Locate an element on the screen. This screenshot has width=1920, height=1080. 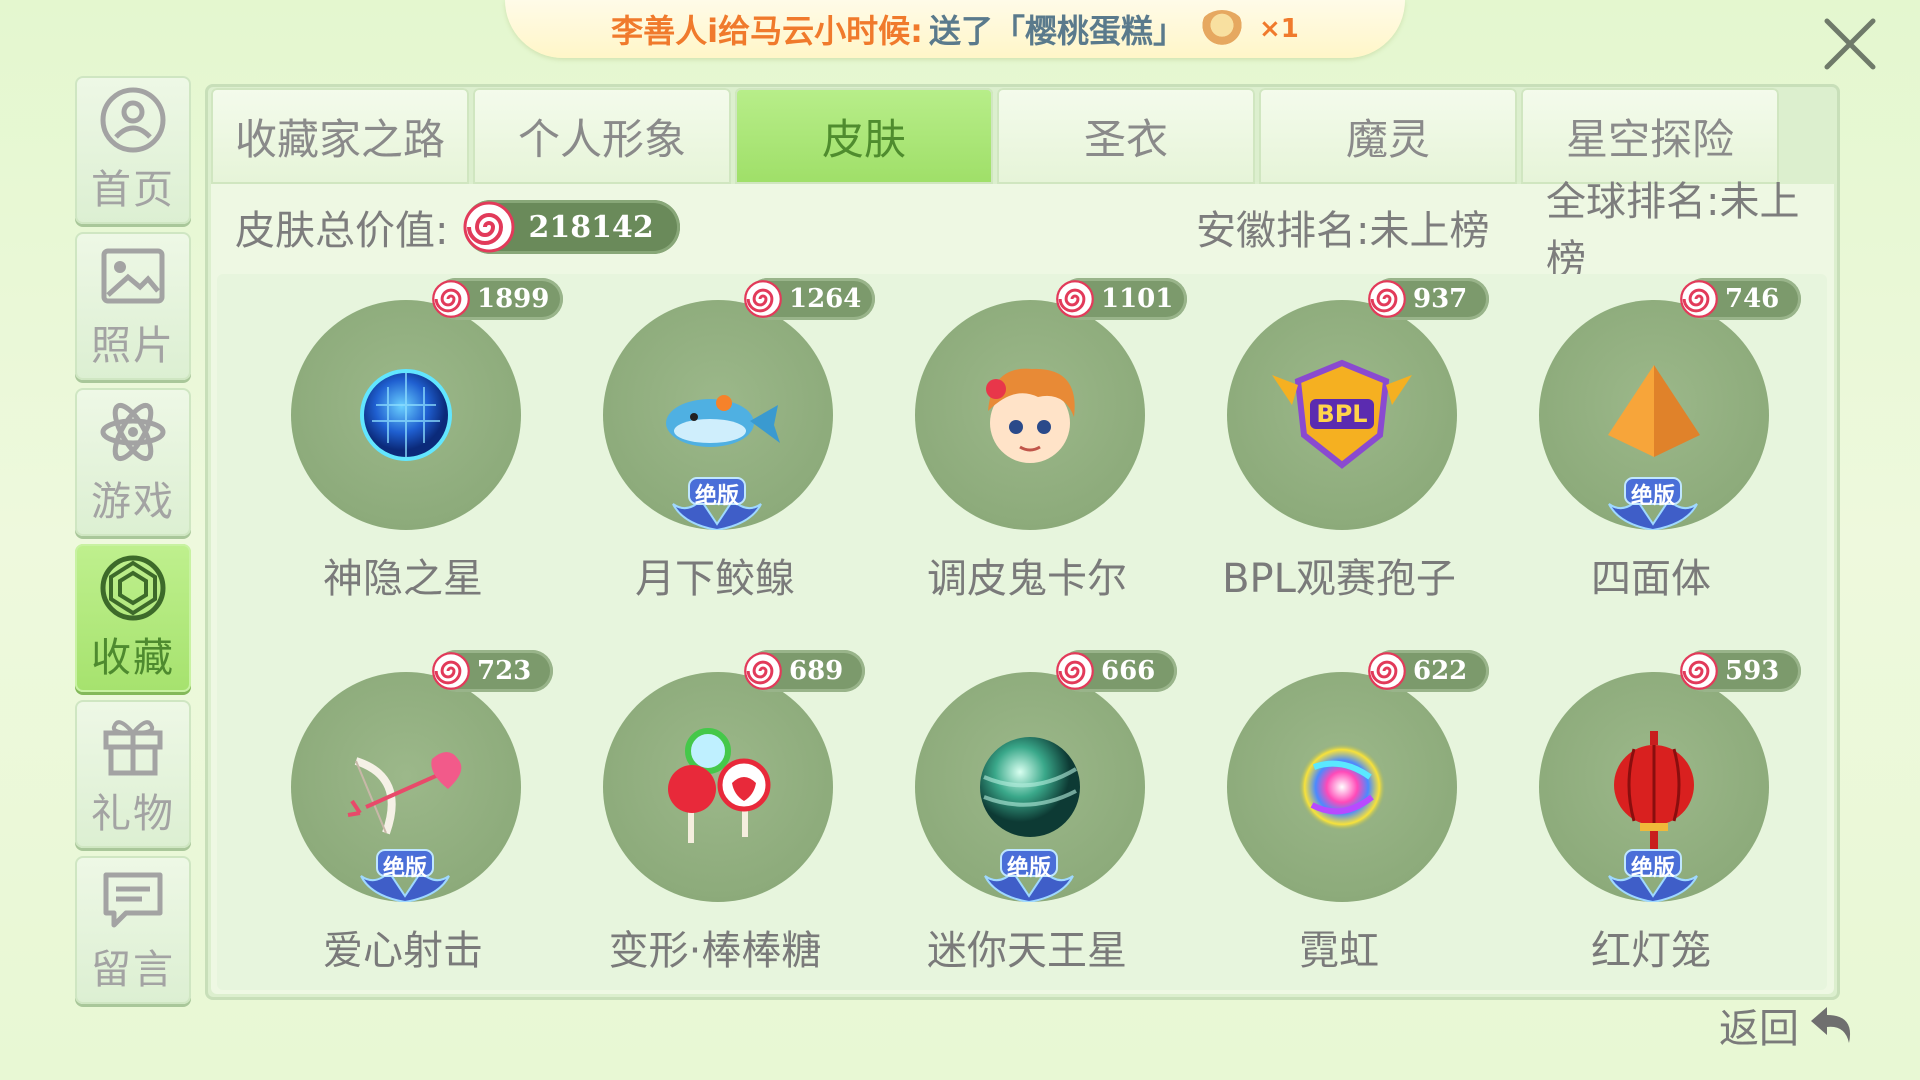
skin-name: 红灯笼 is located at coordinates (1651, 951).